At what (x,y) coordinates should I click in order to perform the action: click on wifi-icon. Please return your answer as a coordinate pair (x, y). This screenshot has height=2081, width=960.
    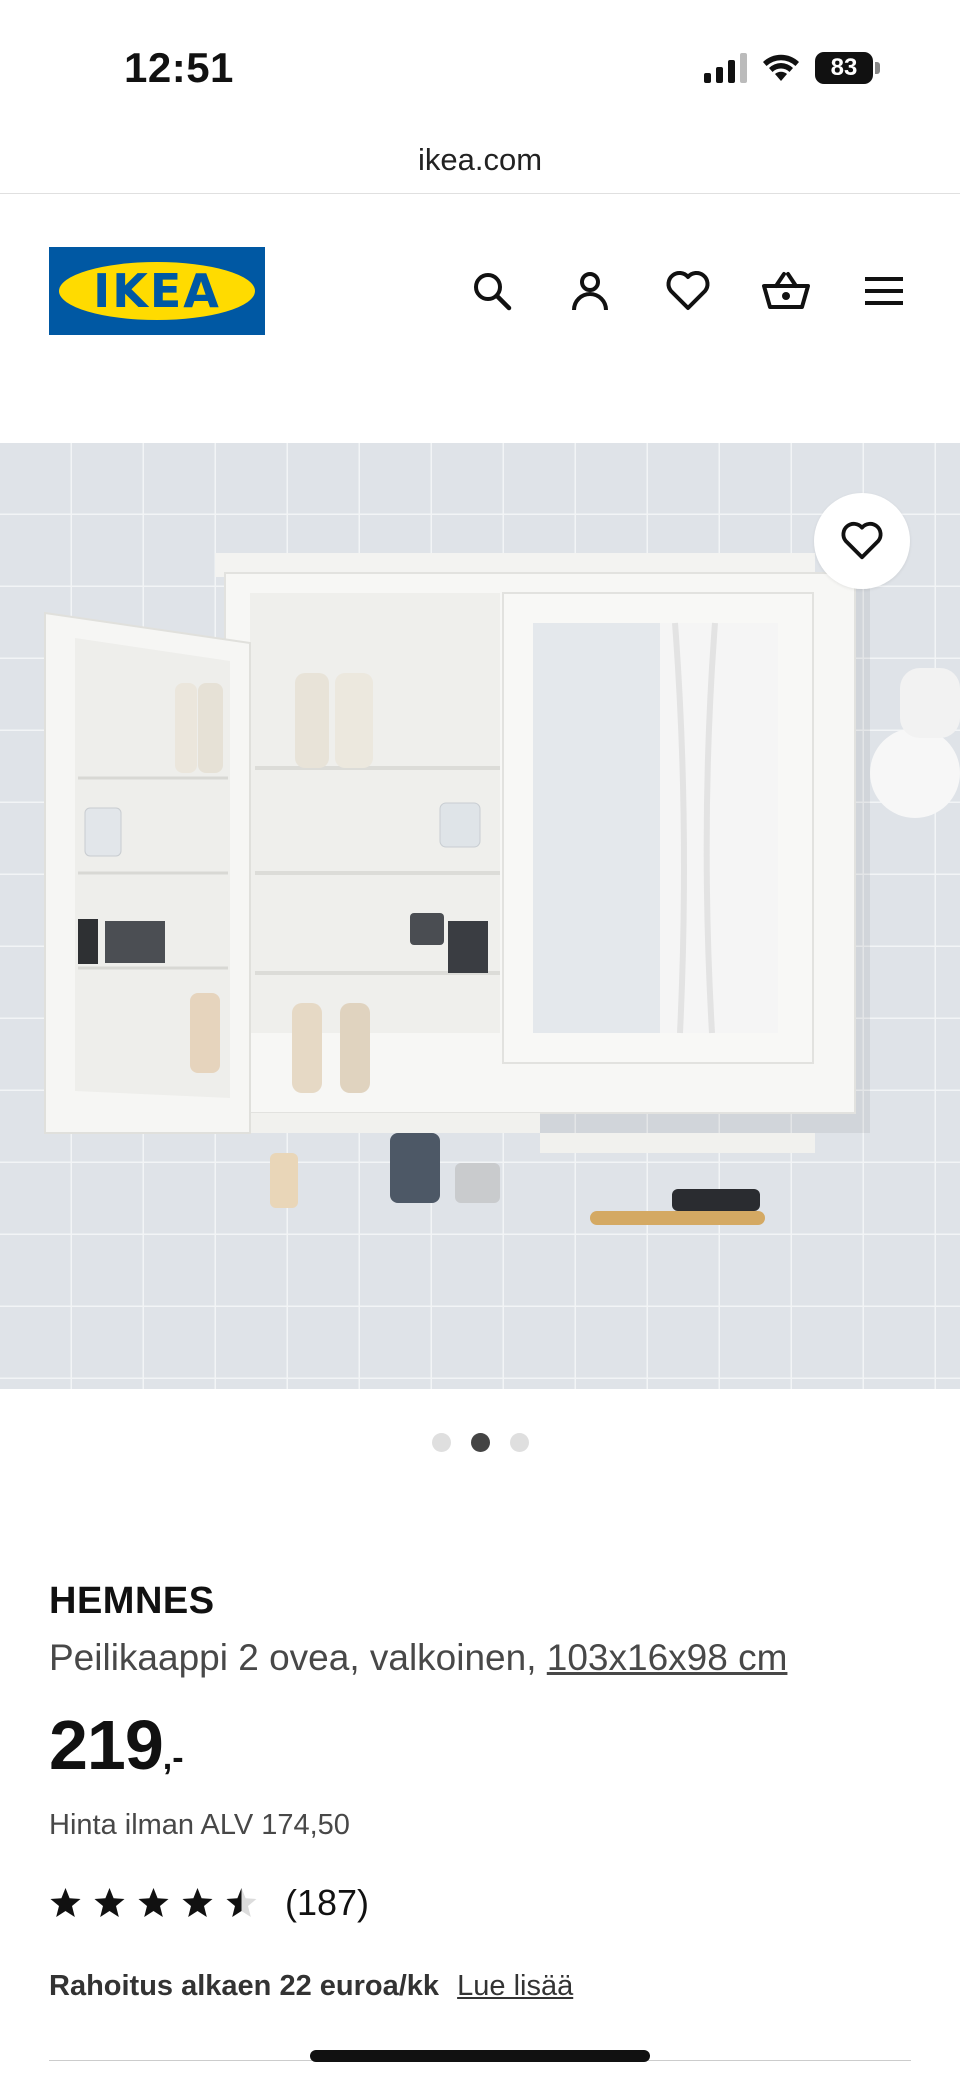
    Looking at the image, I should click on (781, 67).